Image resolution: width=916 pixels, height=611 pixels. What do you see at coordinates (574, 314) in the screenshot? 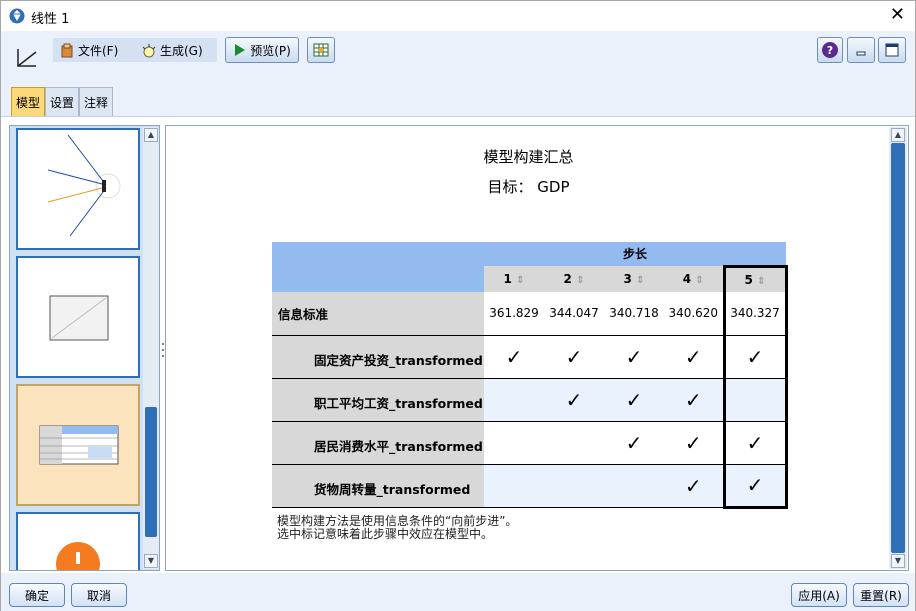
I see `criterion-value: 344.047` at bounding box center [574, 314].